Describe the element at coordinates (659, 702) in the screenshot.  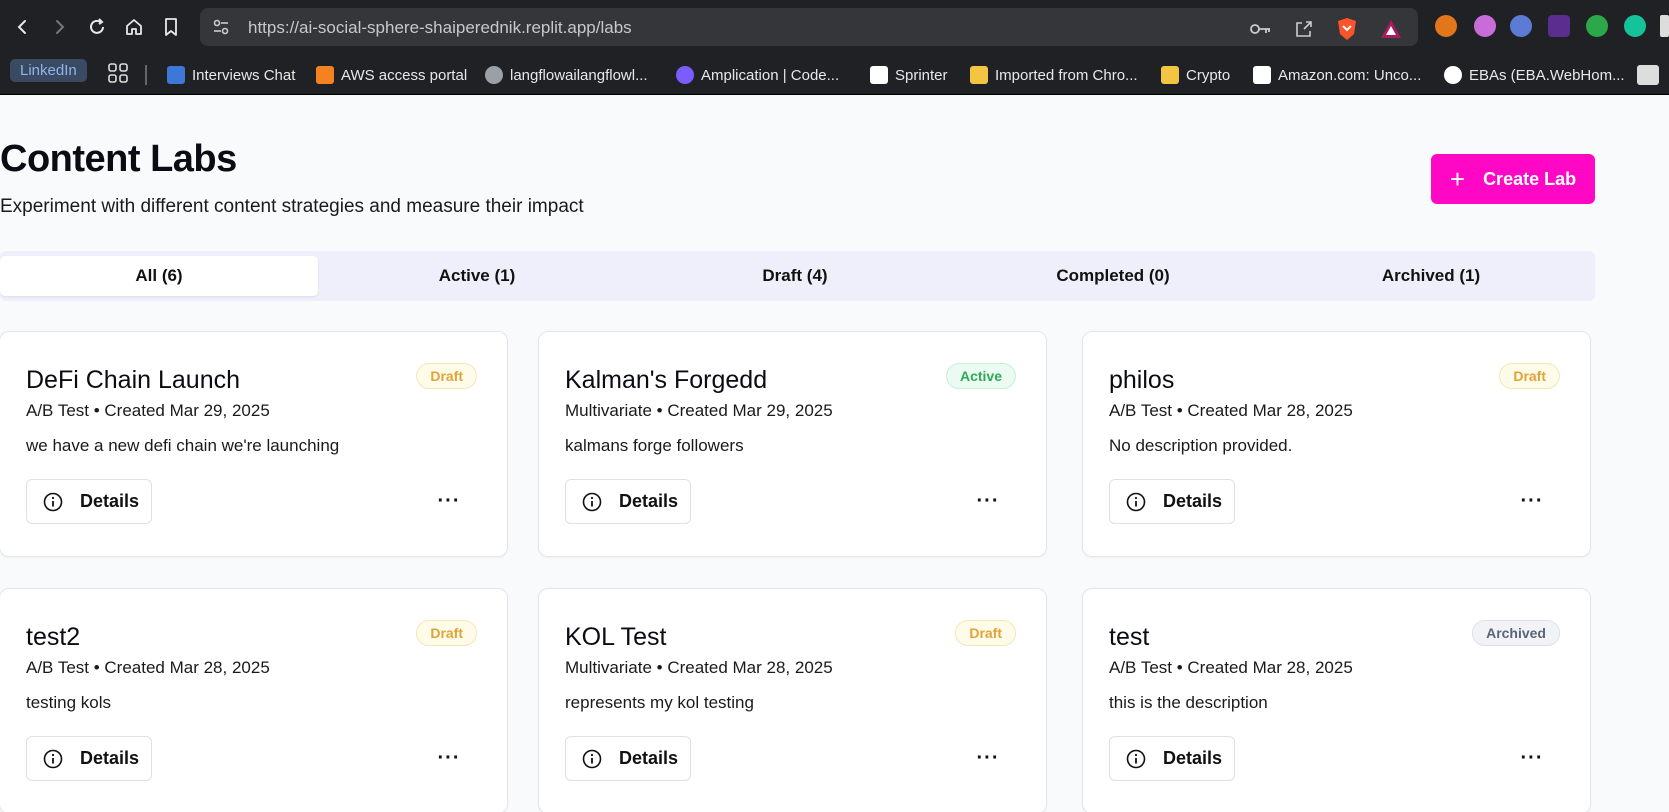
I see `lab-description: represents my kol testing` at that location.